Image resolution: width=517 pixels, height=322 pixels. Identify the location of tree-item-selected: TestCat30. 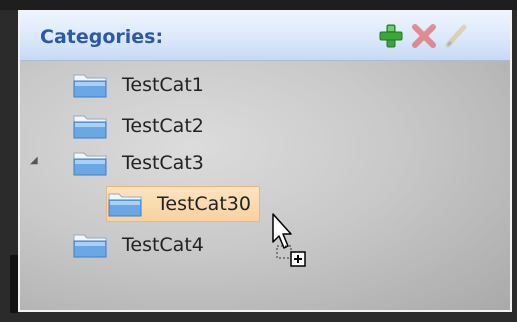
(183, 204).